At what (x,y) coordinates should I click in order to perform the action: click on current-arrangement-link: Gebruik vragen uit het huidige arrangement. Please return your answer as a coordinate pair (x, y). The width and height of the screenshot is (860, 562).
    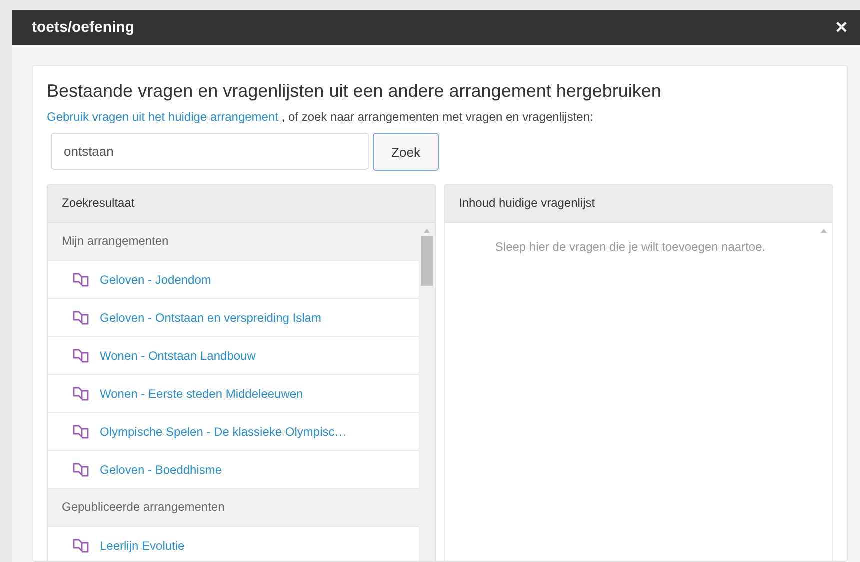
    Looking at the image, I should click on (162, 117).